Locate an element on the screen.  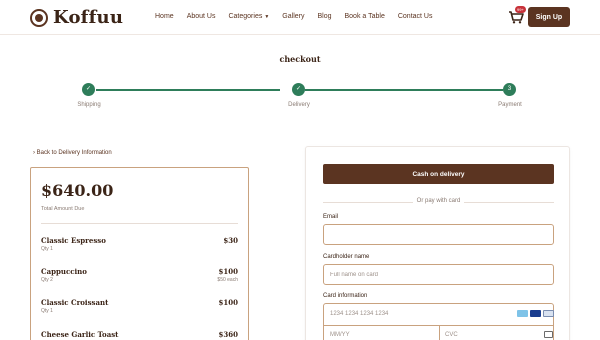
step-label-delivery: Delivery is located at coordinates (299, 105).